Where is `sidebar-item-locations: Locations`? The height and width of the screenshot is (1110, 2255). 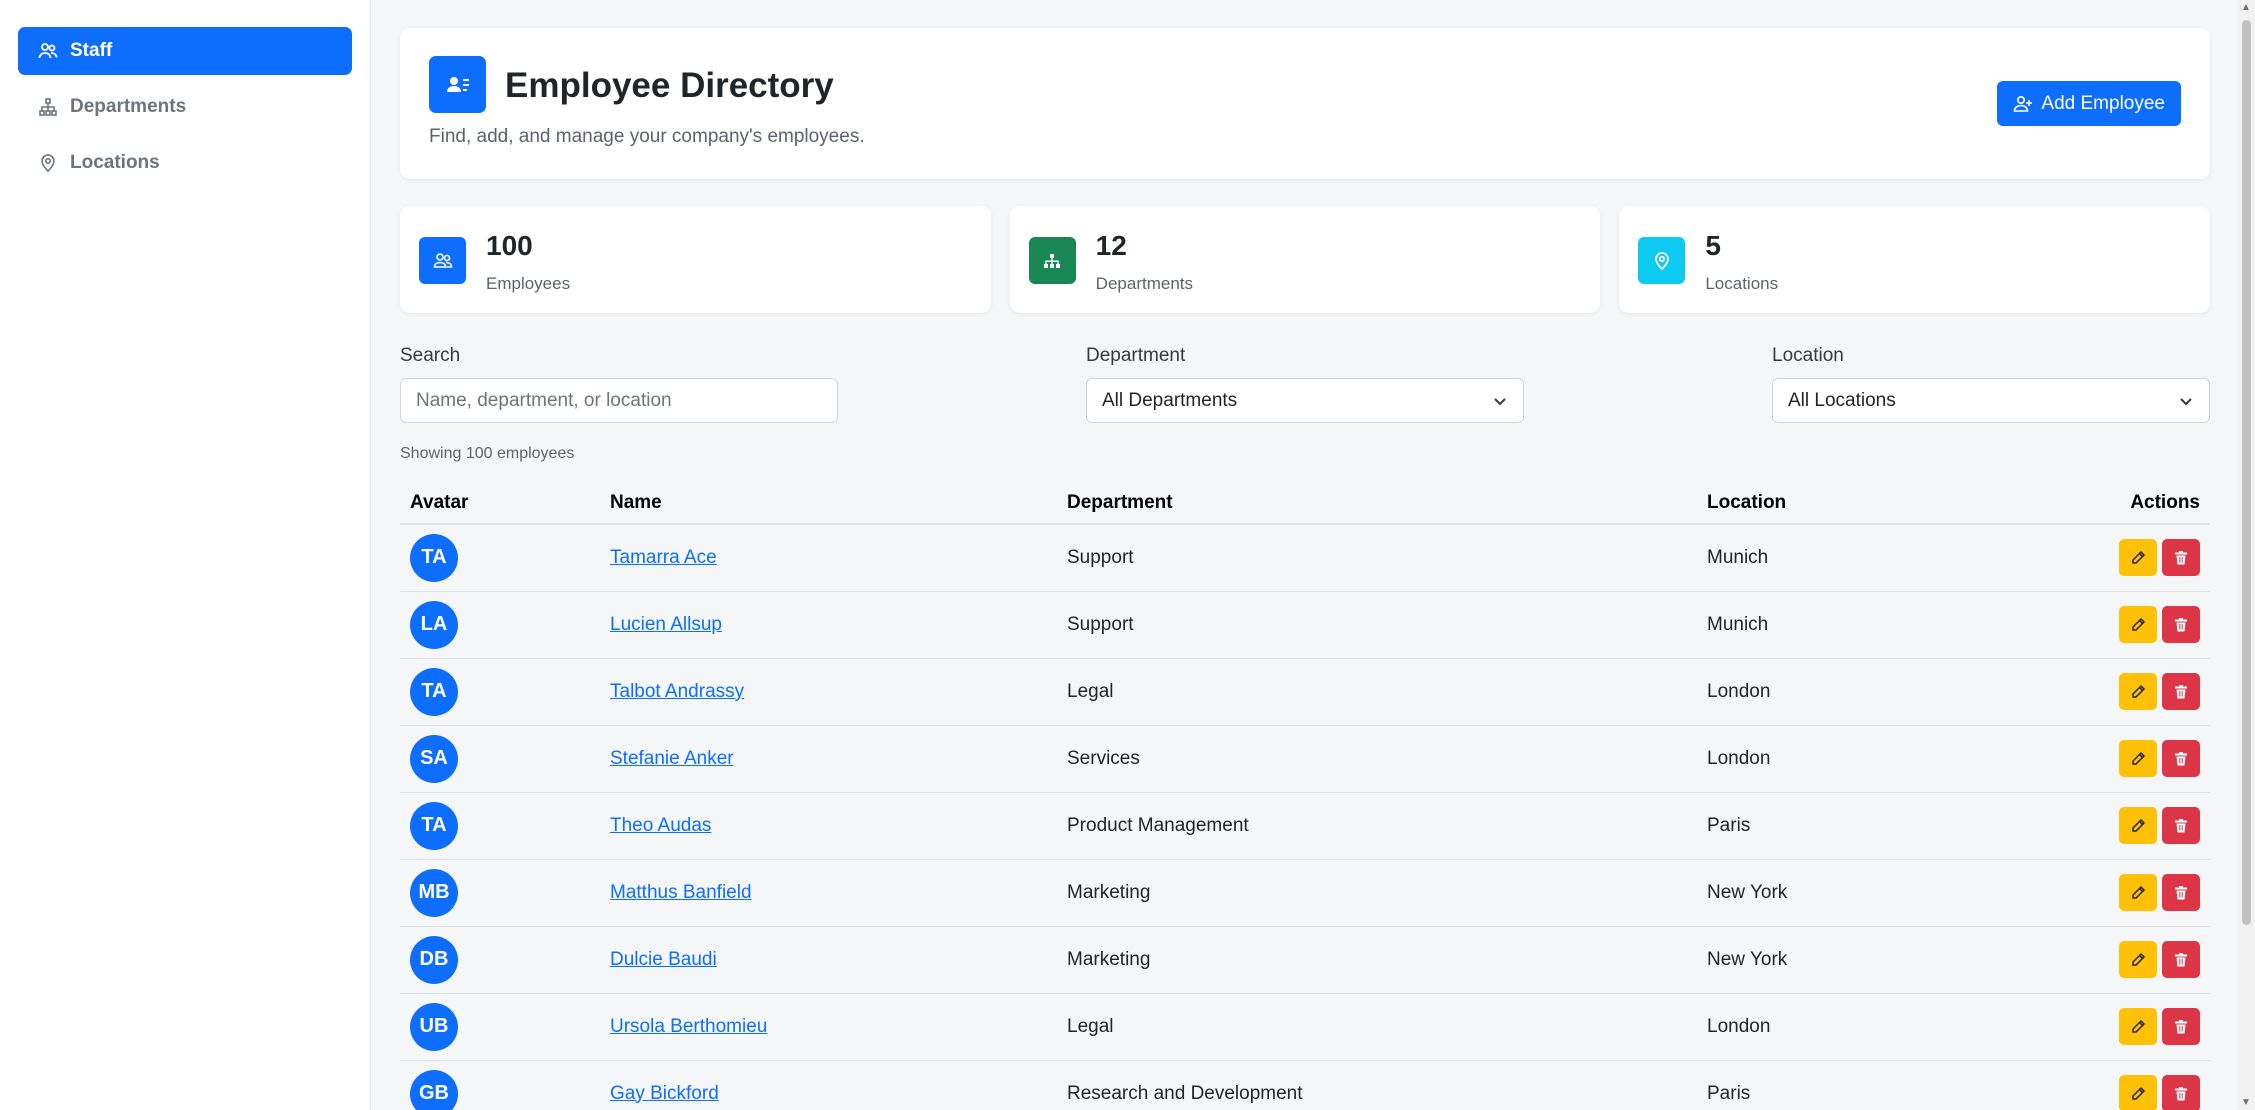 sidebar-item-locations: Locations is located at coordinates (185, 163).